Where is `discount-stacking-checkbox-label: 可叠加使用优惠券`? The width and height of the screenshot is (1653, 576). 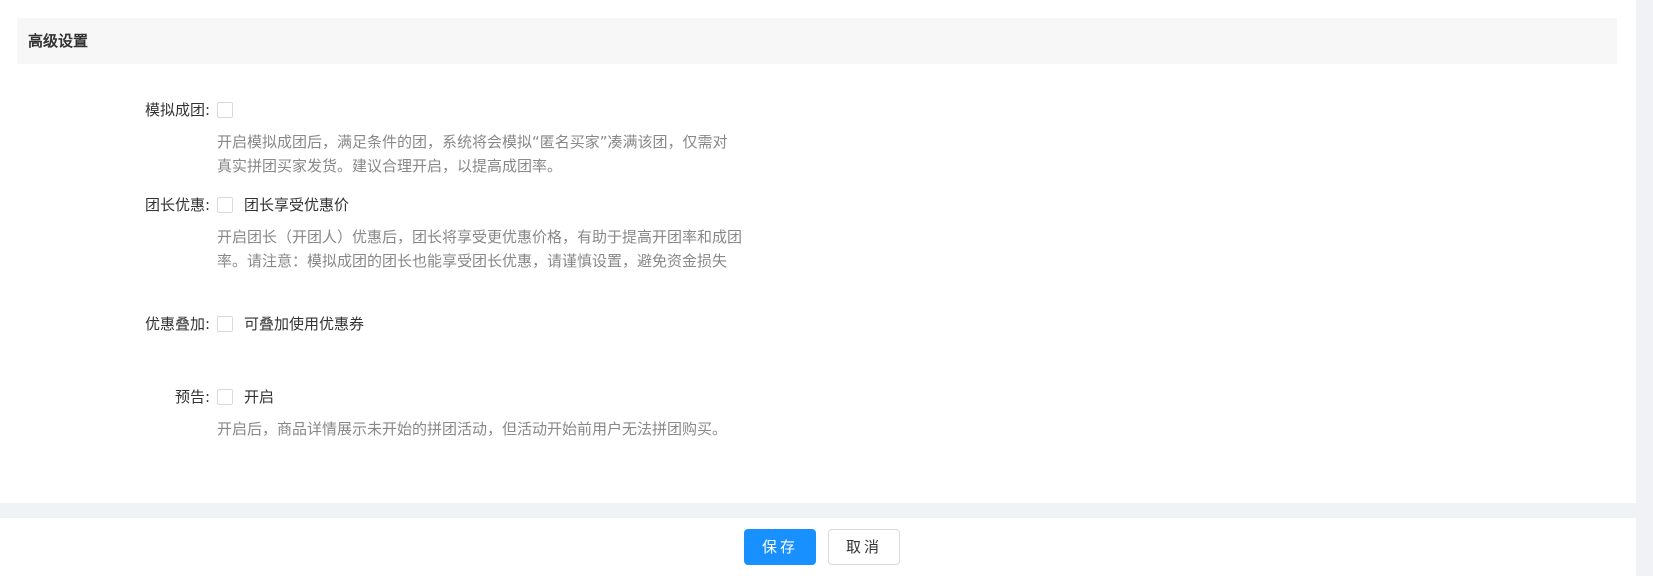 discount-stacking-checkbox-label: 可叠加使用优惠券 is located at coordinates (304, 324).